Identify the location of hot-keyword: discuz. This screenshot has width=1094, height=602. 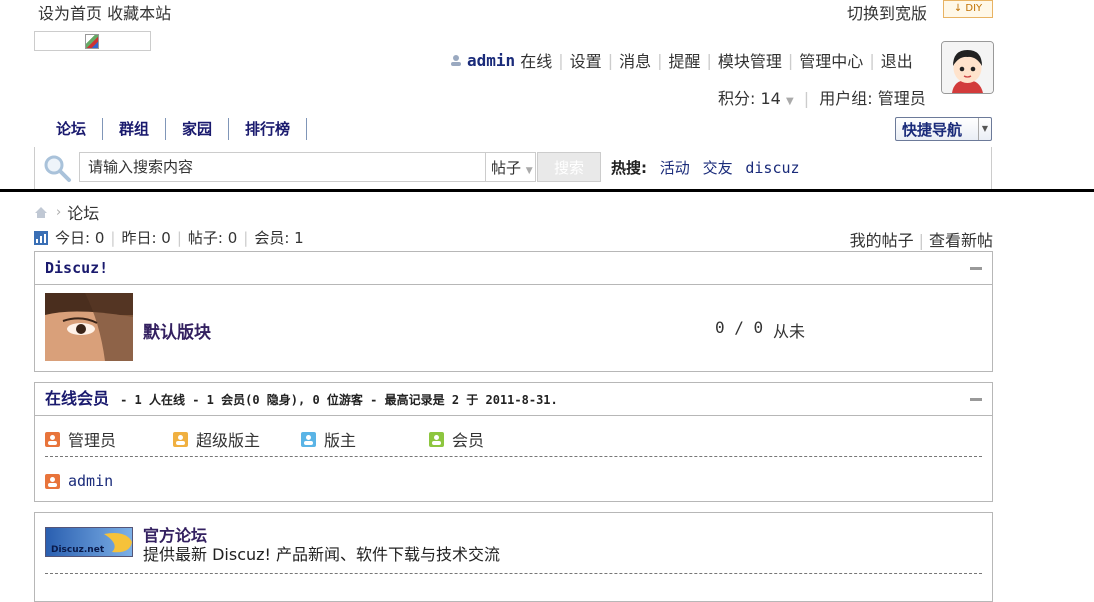
(772, 168).